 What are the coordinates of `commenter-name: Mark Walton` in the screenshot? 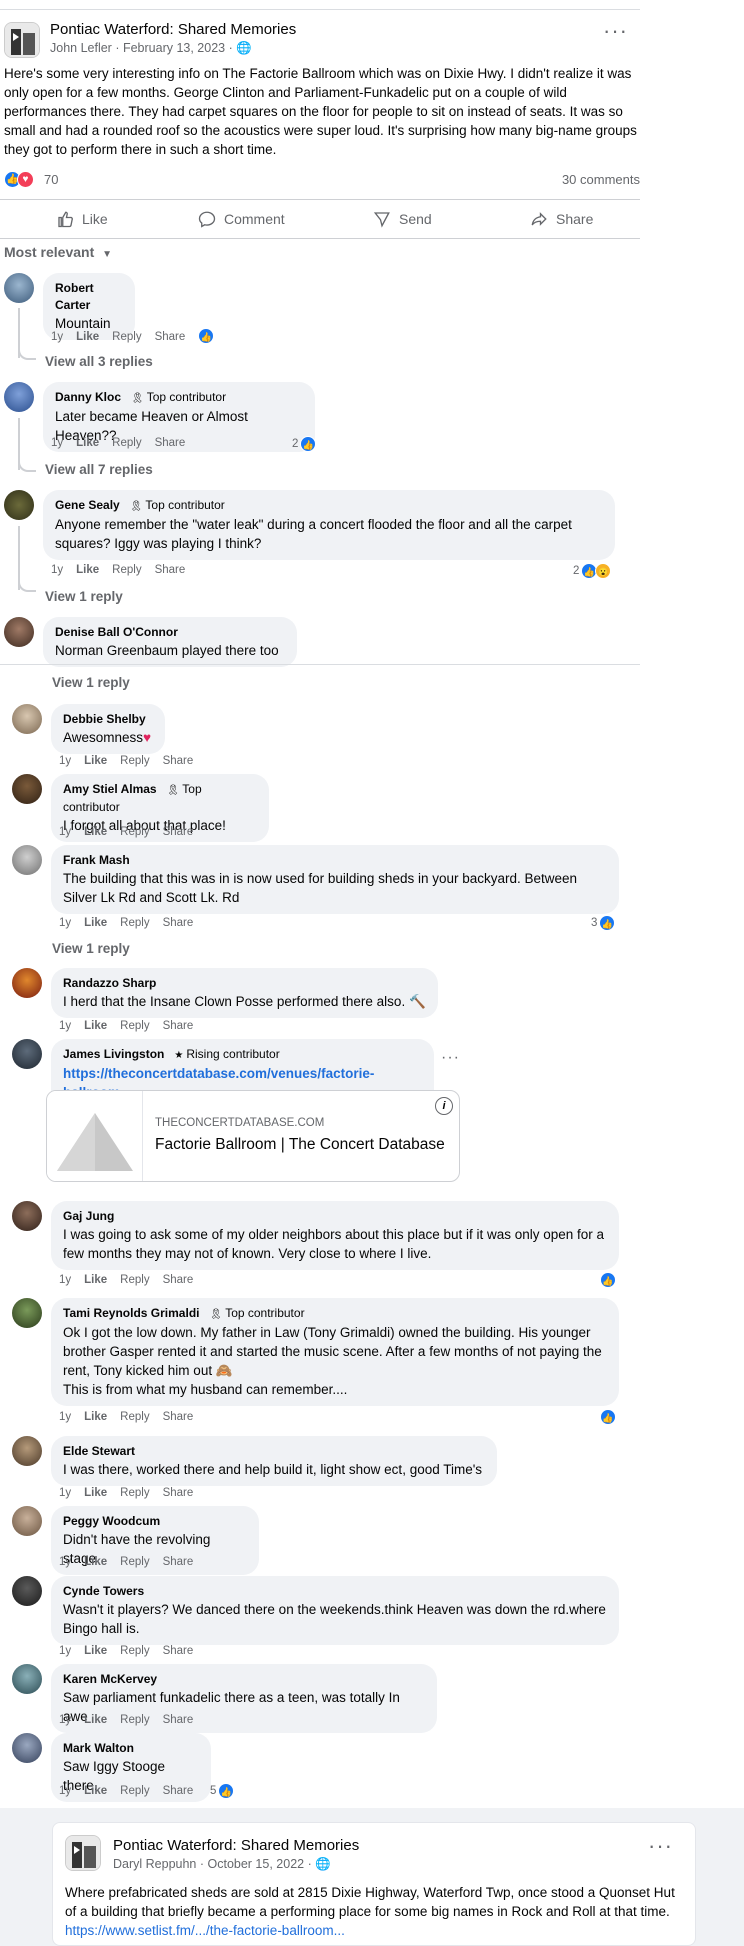 It's located at (131, 1748).